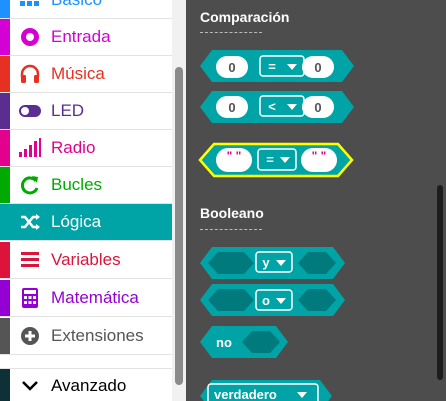 The width and height of the screenshot is (446, 401). What do you see at coordinates (73, 147) in the screenshot?
I see `category-label: Radio` at bounding box center [73, 147].